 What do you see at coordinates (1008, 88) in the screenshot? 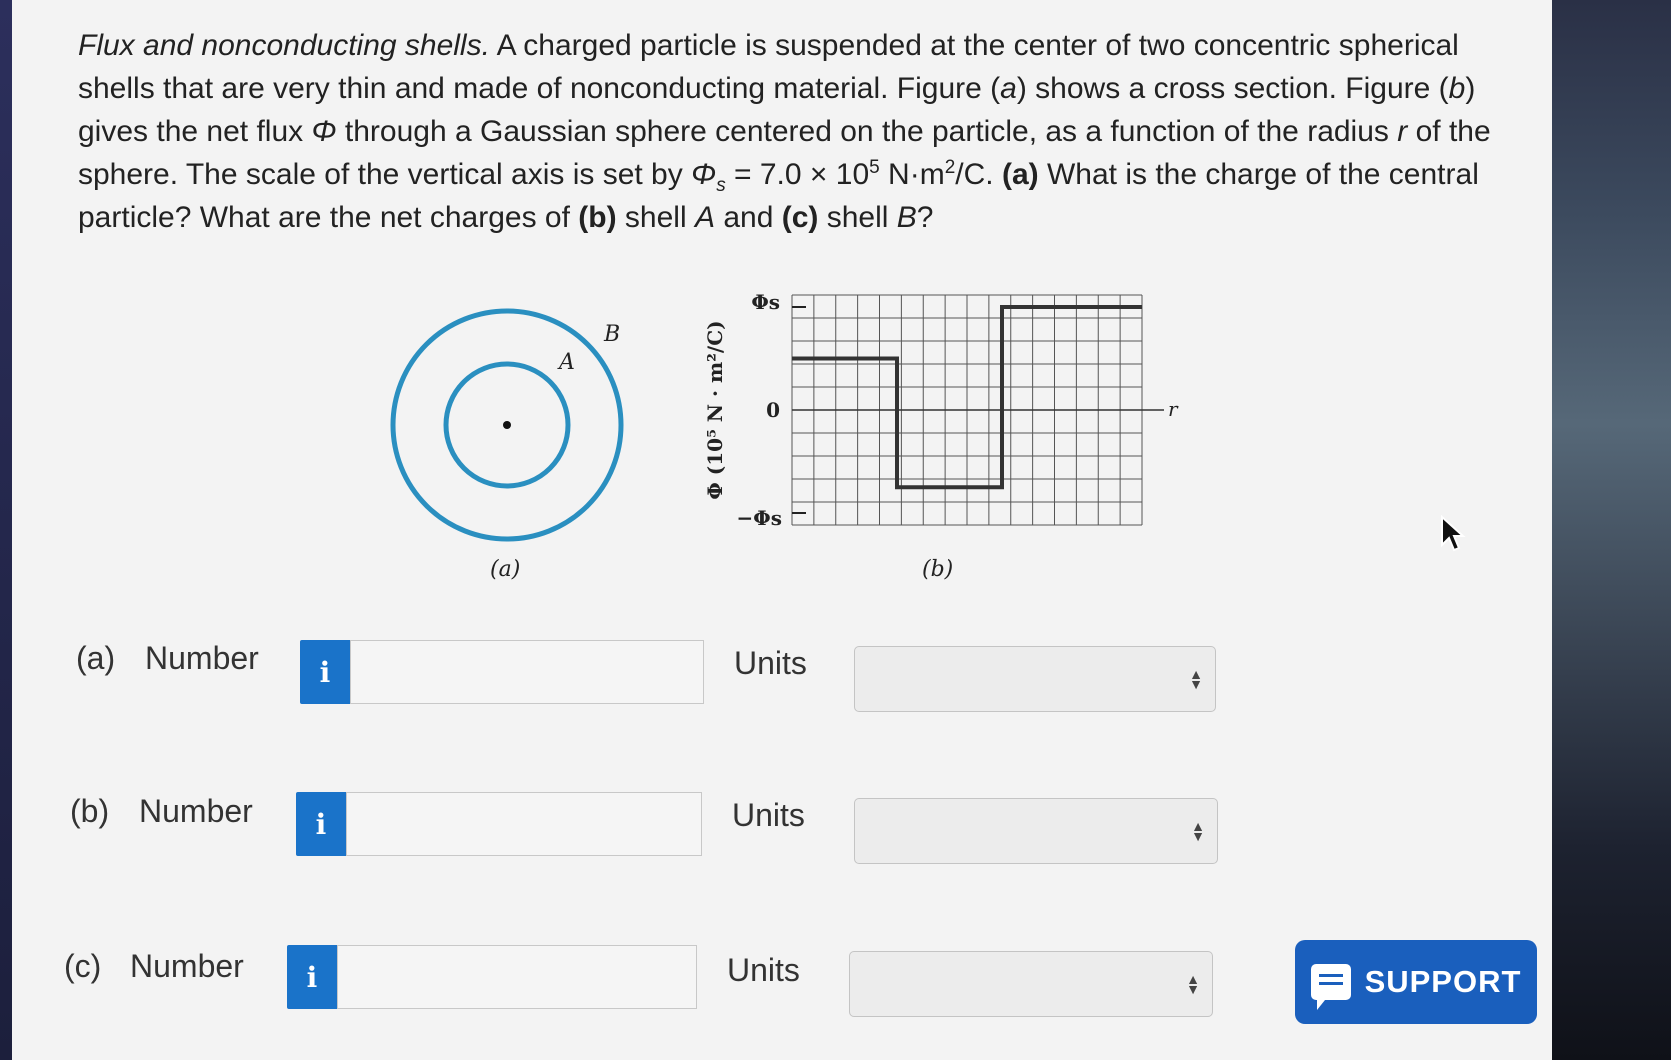
I see `fig-ref-a: a` at bounding box center [1008, 88].